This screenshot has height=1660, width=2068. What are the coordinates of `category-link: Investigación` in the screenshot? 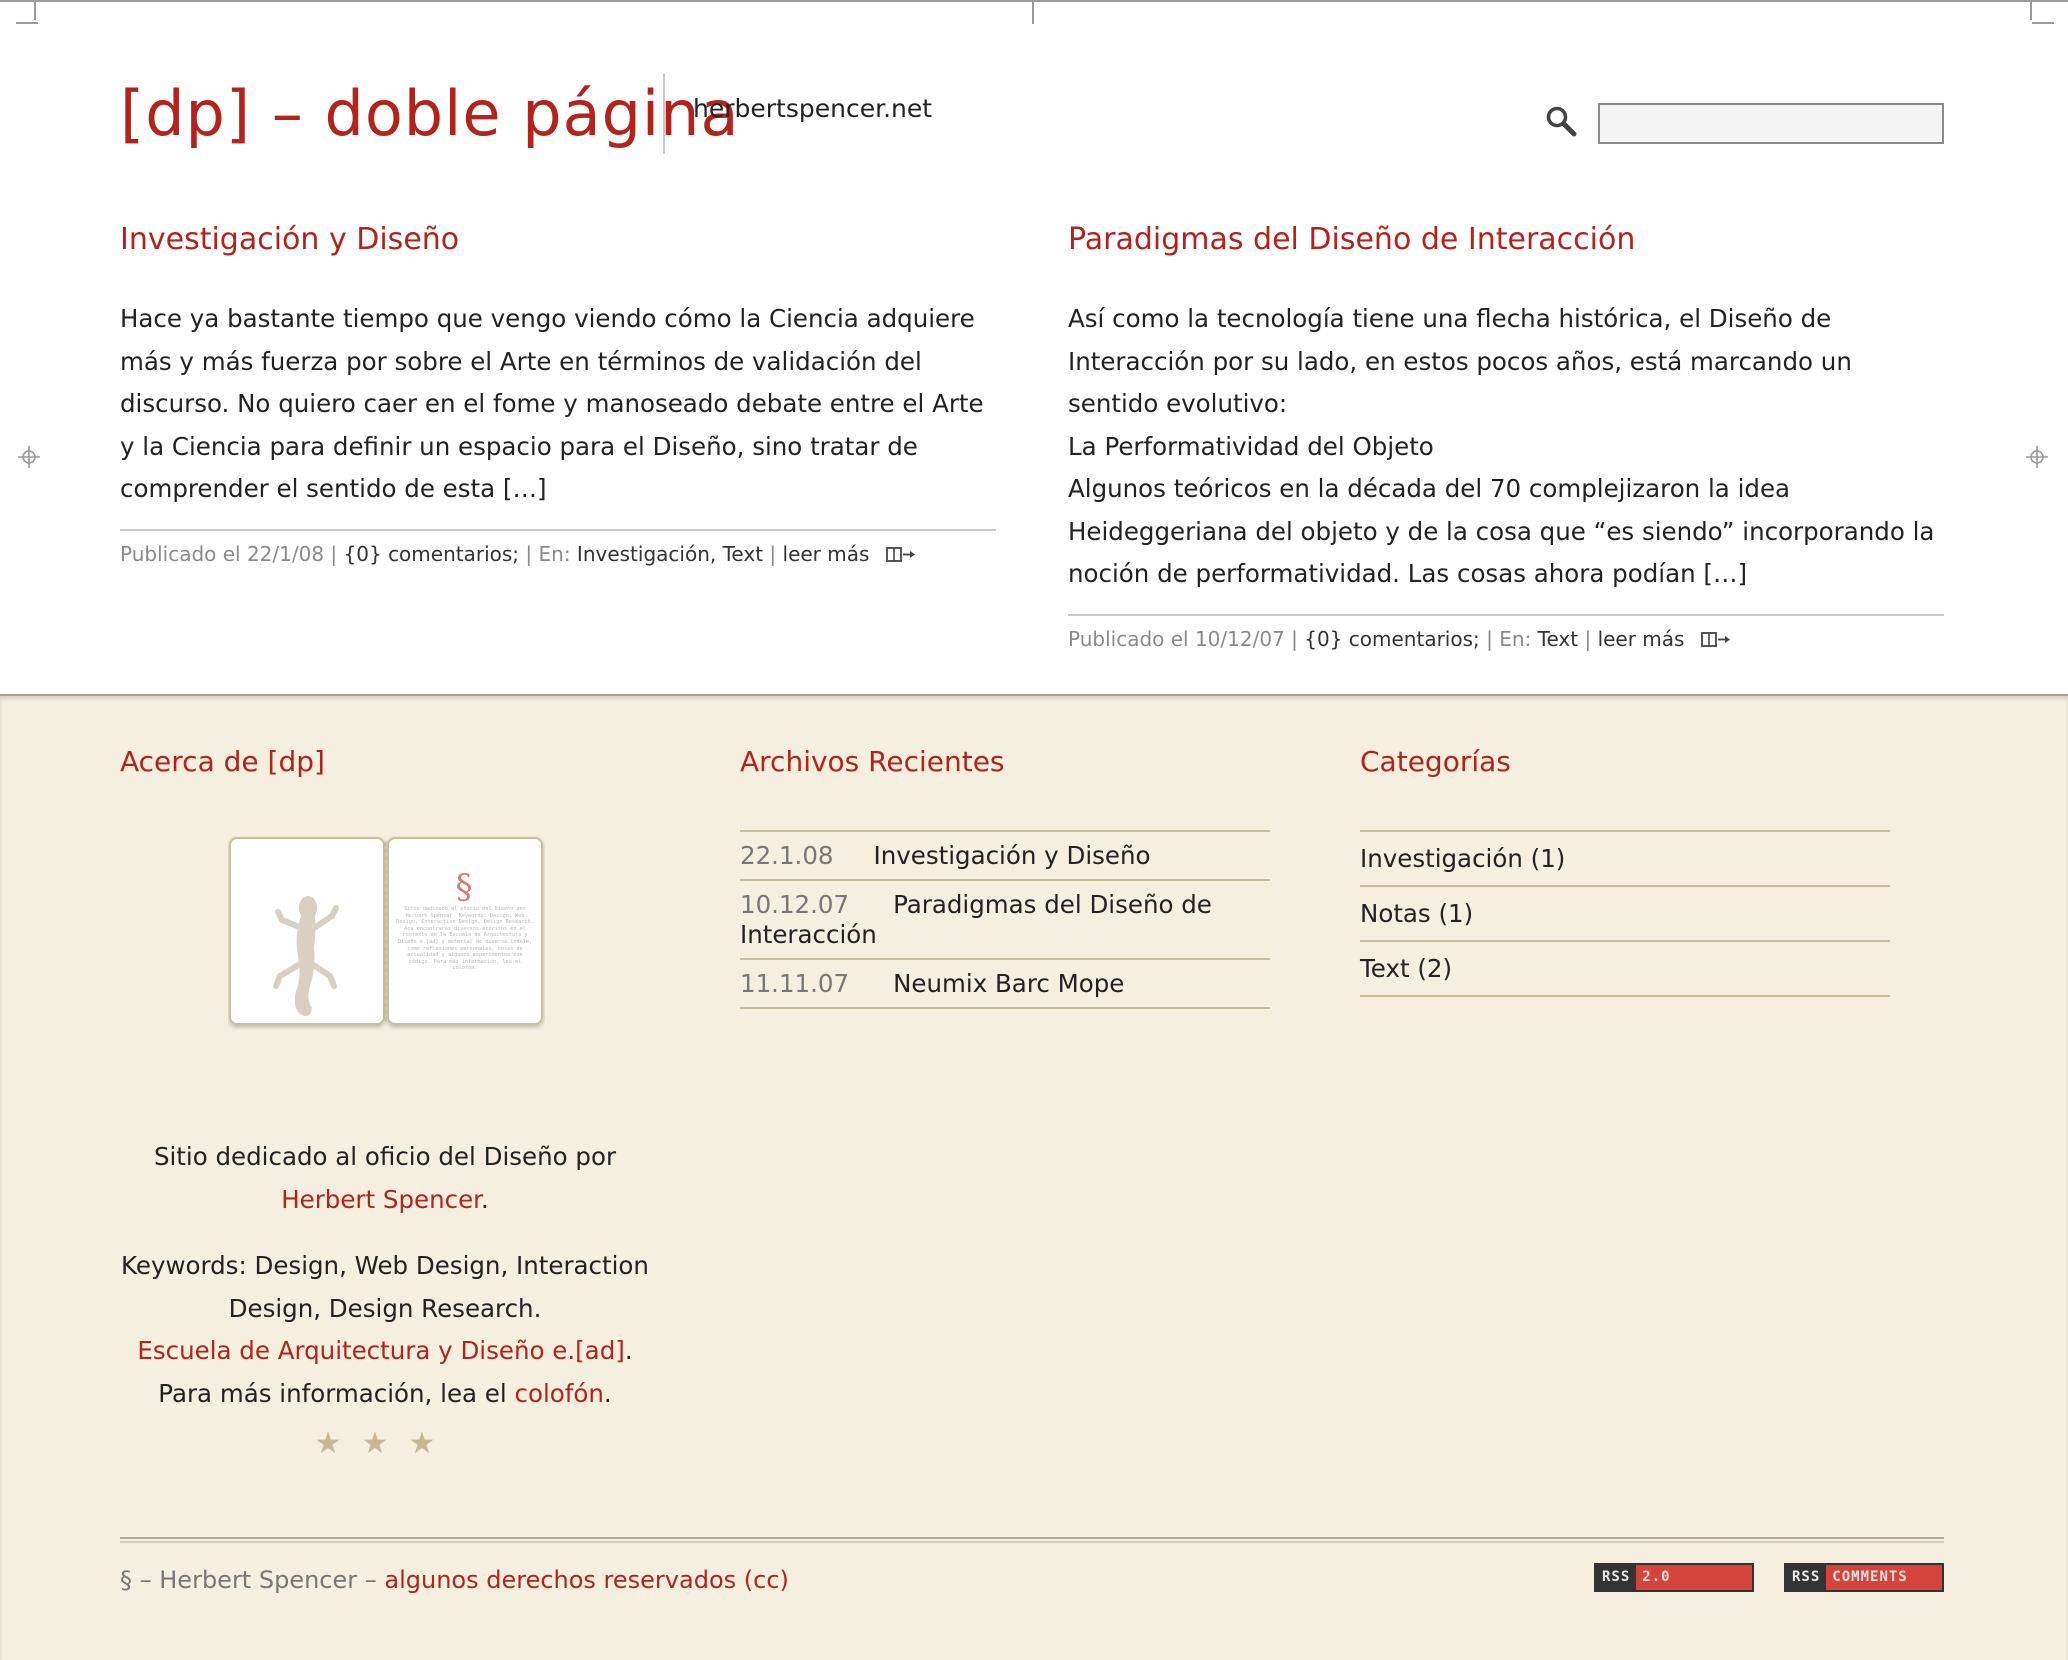 It's located at (643, 554).